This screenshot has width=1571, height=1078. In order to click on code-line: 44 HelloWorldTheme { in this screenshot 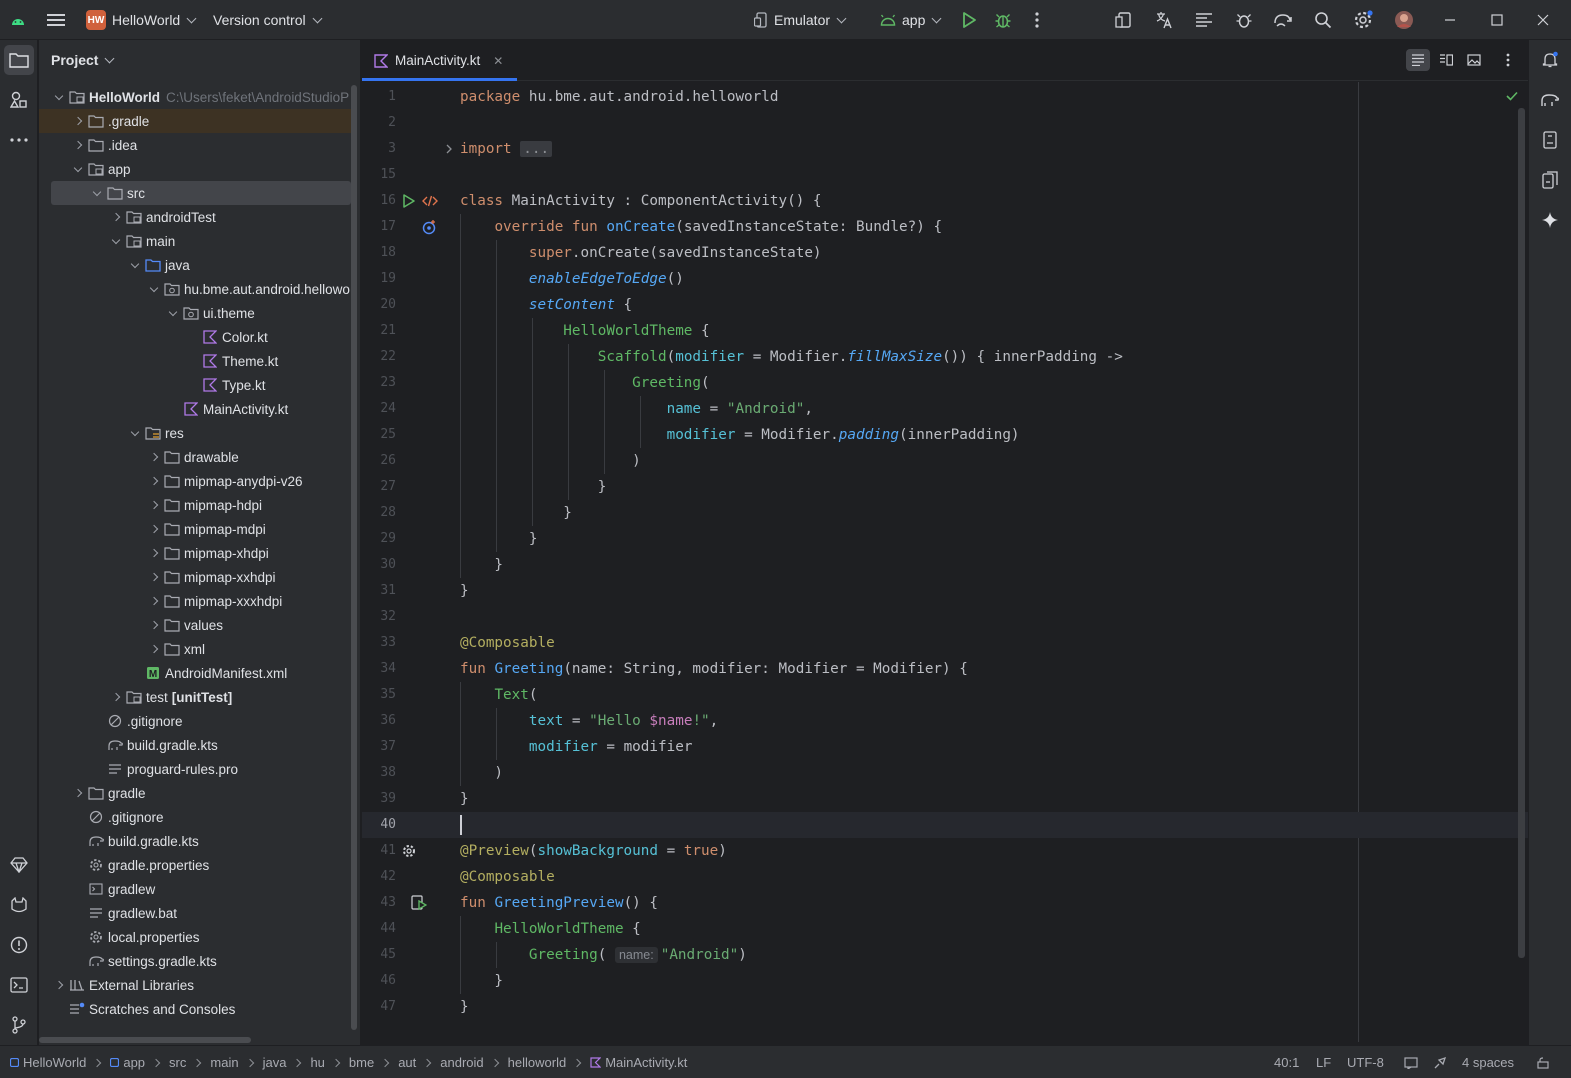, I will do `click(945, 929)`.